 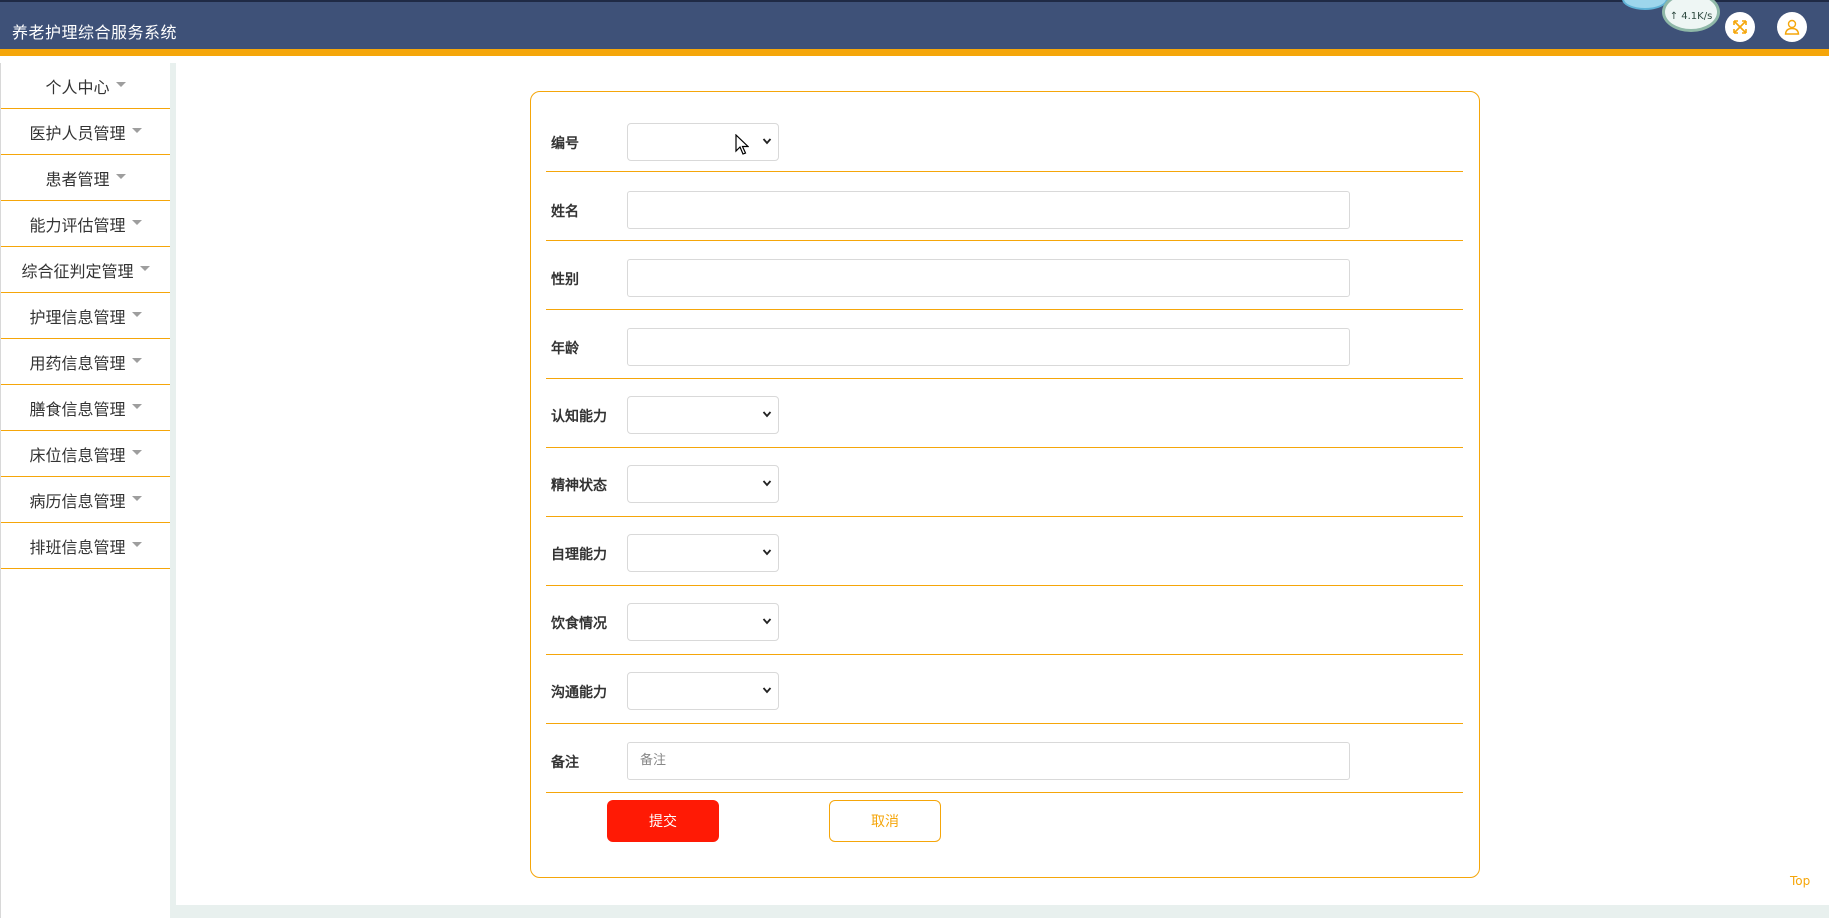 What do you see at coordinates (988, 278) in the screenshot?
I see `gender-input` at bounding box center [988, 278].